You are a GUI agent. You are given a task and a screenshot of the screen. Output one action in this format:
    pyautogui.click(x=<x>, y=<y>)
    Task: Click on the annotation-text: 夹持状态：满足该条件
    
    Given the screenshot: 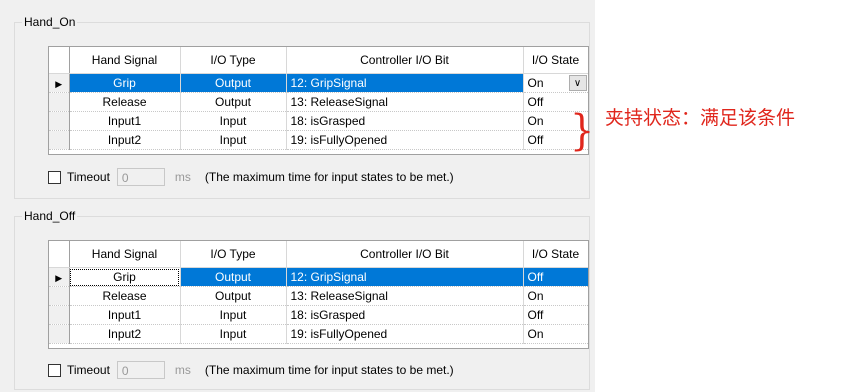 What is the action you would take?
    pyautogui.click(x=700, y=118)
    